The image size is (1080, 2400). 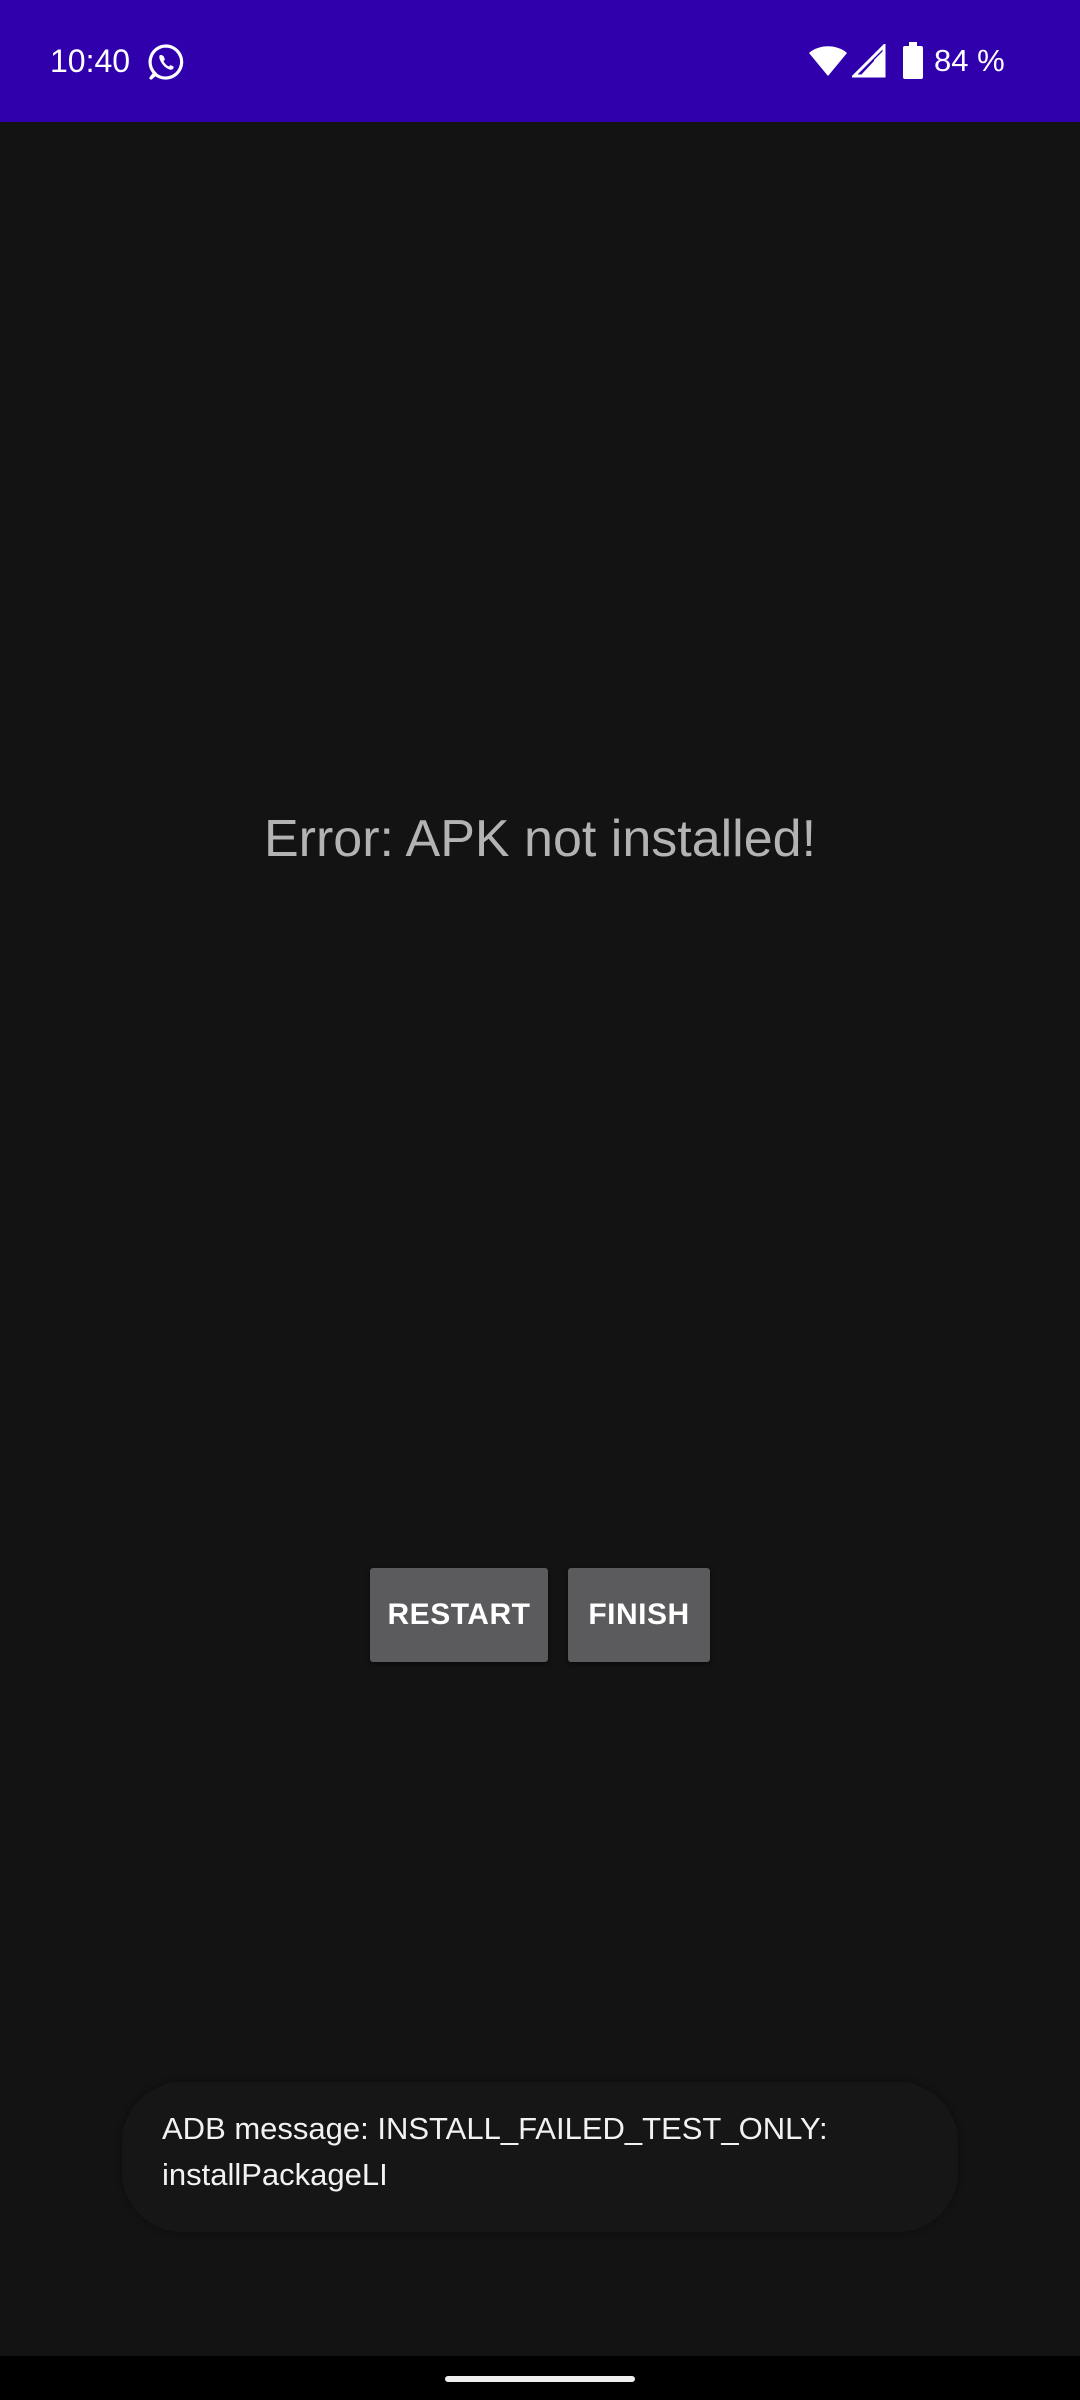 I want to click on status-bar: 10:40 84 %, so click(x=540, y=61).